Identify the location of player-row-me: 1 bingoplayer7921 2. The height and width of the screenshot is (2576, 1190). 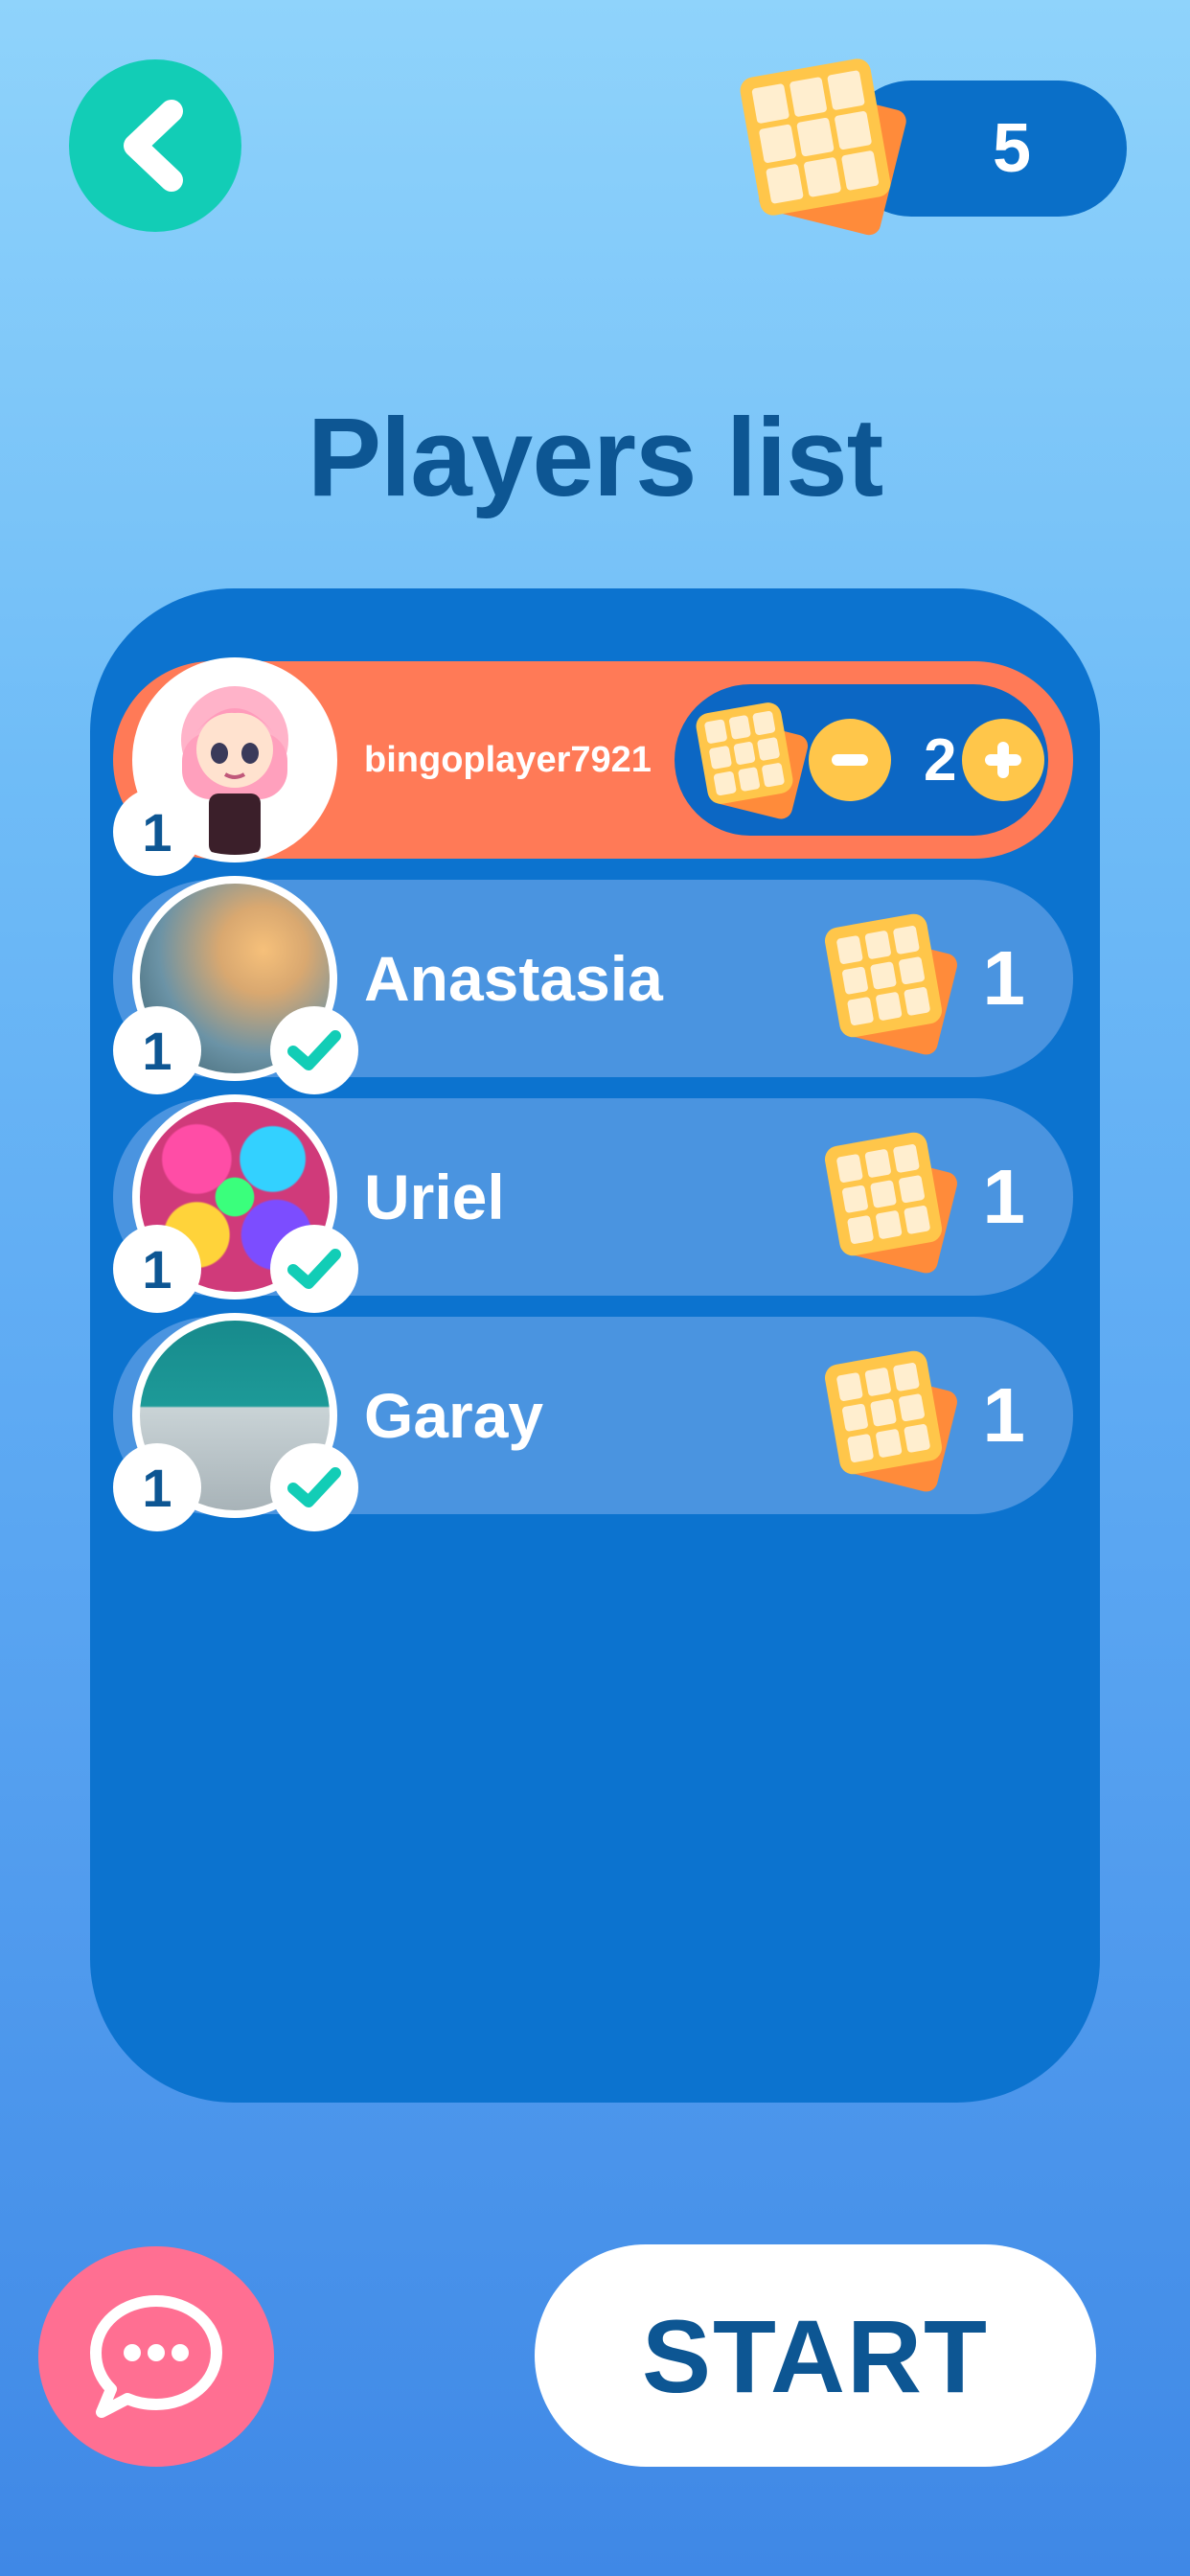
(593, 766).